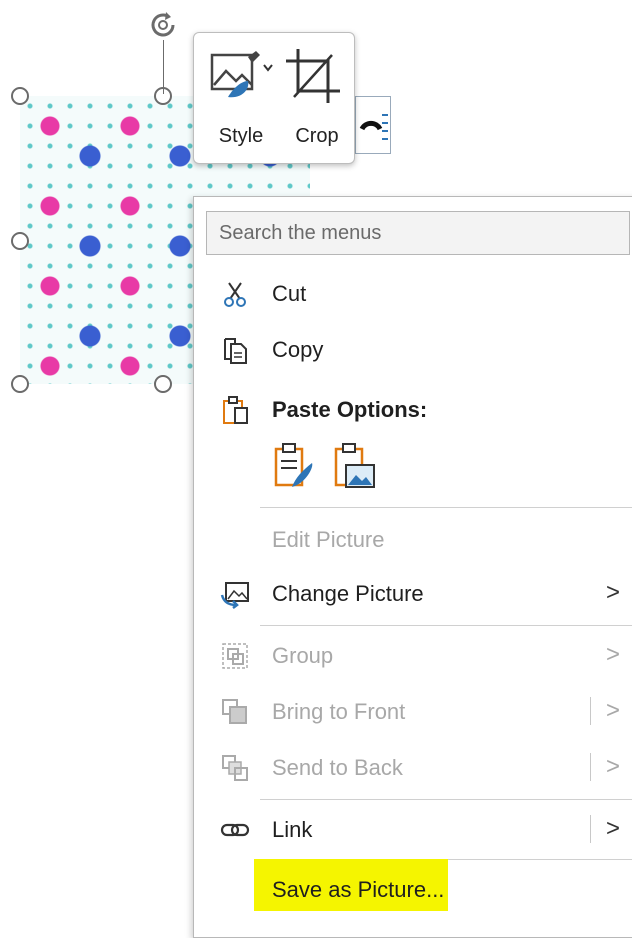  Describe the element at coordinates (413, 711) in the screenshot. I see `menu-item-bring-to-front: Bring to Front >` at that location.